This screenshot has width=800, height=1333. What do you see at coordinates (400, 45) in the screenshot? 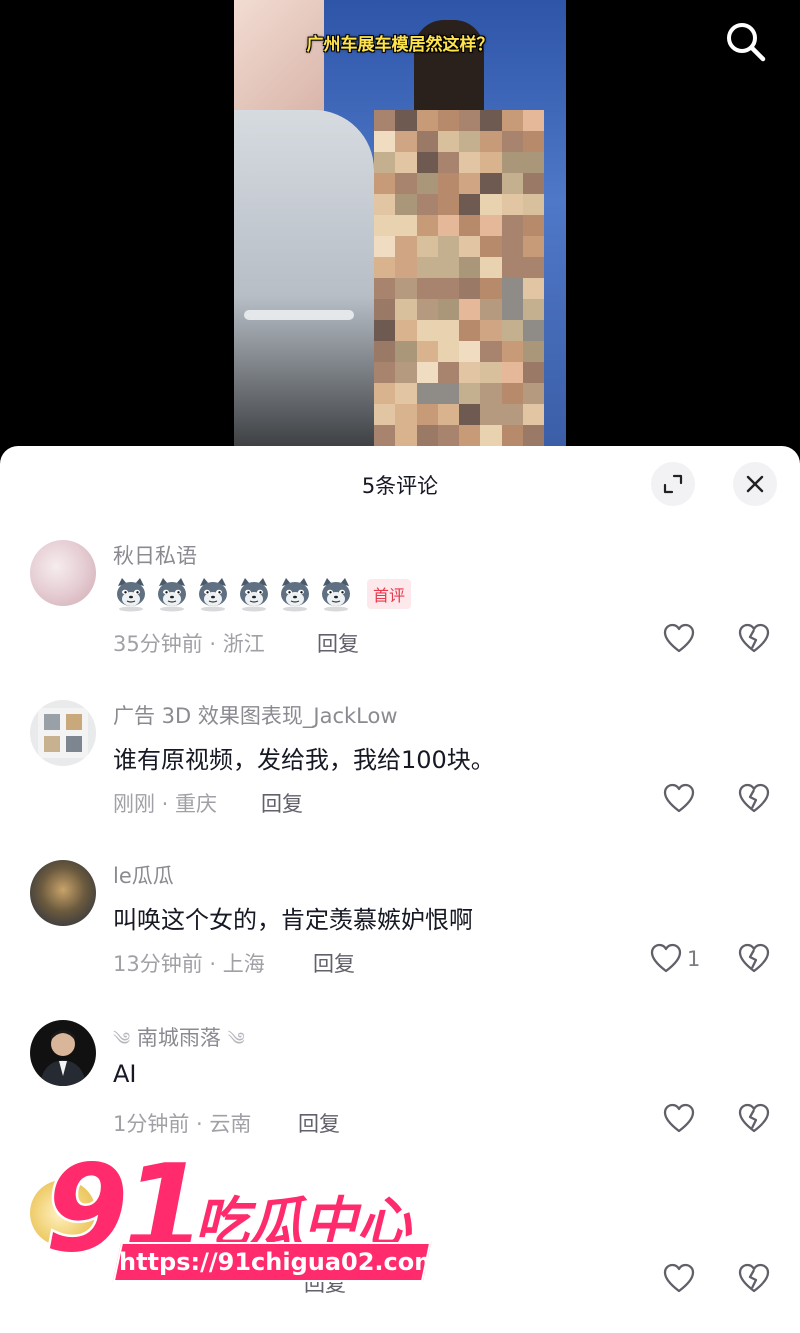
I see `video-caption: 广州车展车模居然这样？` at bounding box center [400, 45].